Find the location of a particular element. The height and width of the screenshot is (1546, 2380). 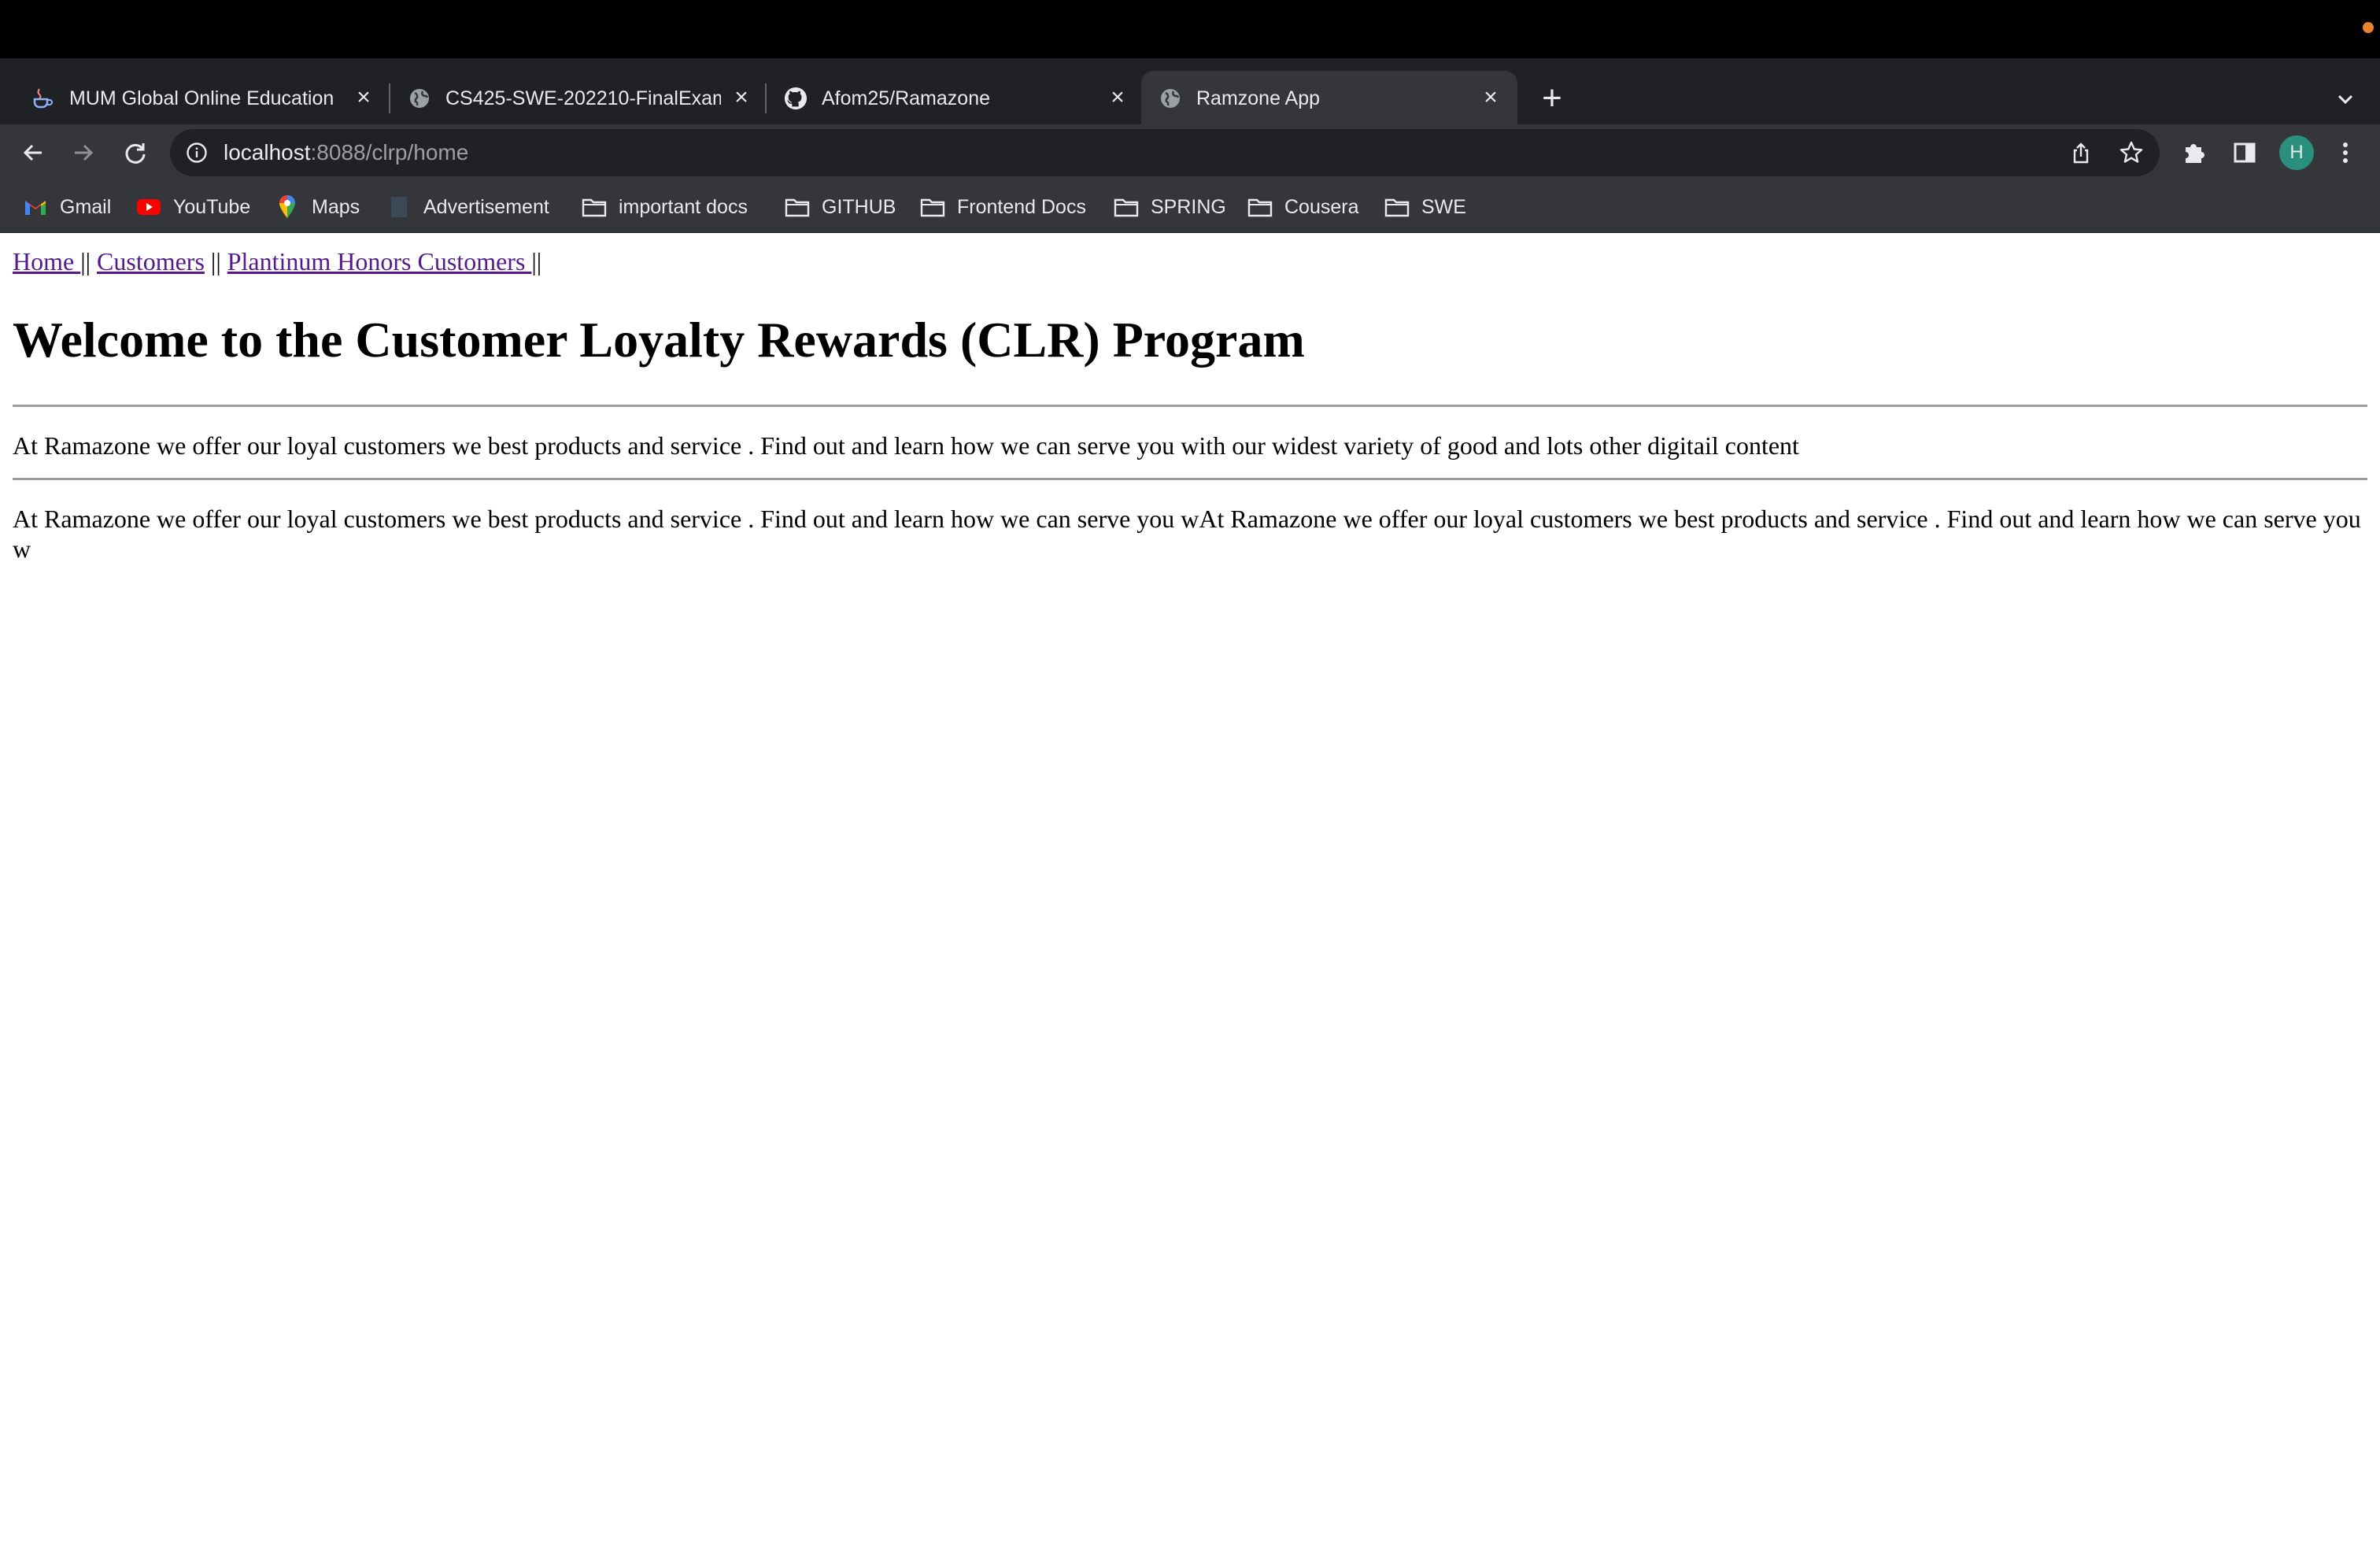

bookmark-label: YouTube is located at coordinates (212, 206).